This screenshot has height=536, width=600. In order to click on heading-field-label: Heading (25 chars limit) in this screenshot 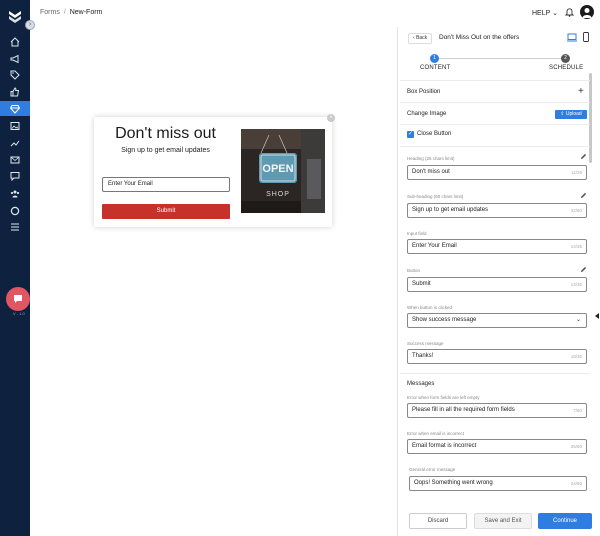, I will do `click(431, 158)`.